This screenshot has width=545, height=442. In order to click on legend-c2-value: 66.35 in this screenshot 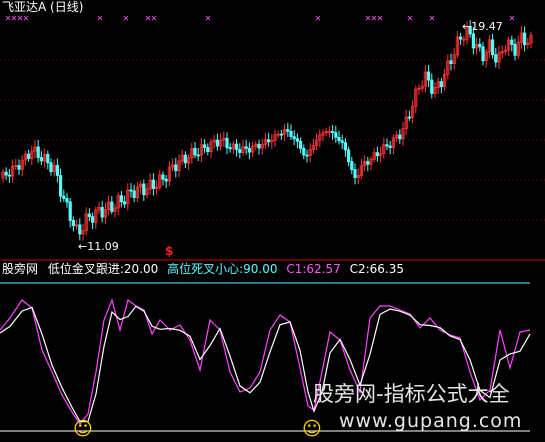, I will do `click(386, 269)`.